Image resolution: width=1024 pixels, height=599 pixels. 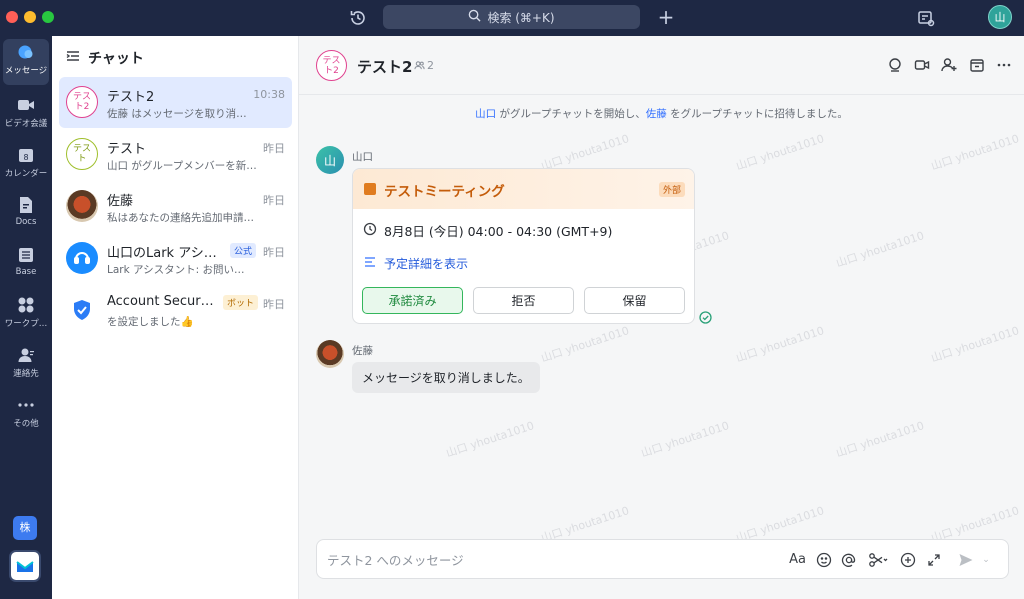 I want to click on more-options-icon, so click(x=1004, y=65).